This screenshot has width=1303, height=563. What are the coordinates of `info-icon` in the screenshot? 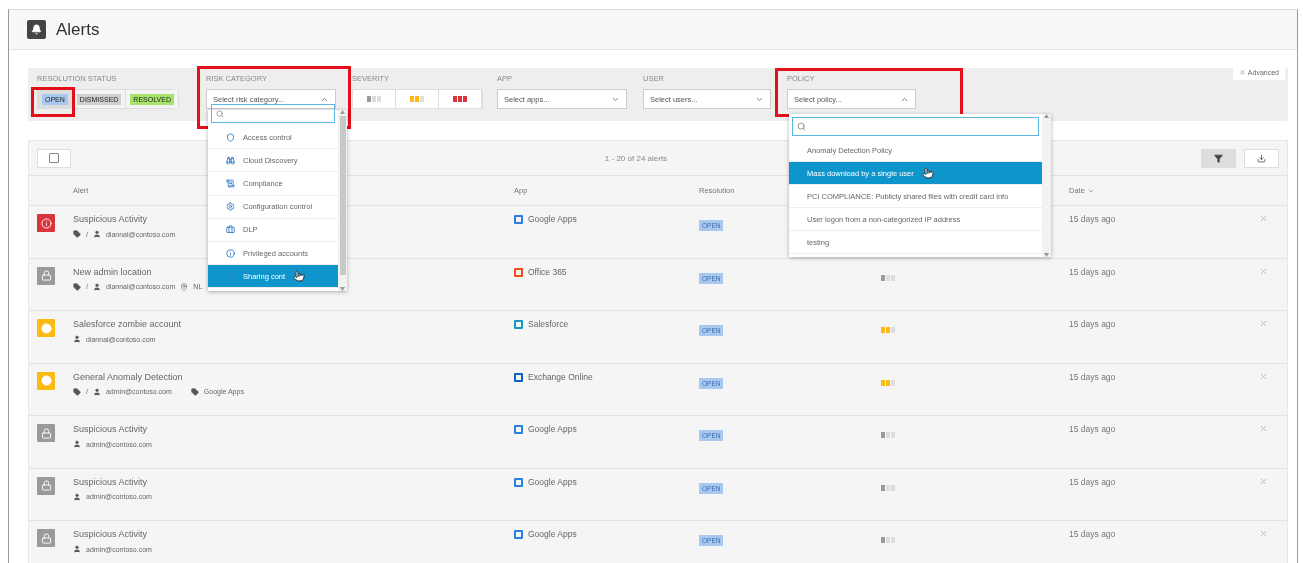 It's located at (230, 253).